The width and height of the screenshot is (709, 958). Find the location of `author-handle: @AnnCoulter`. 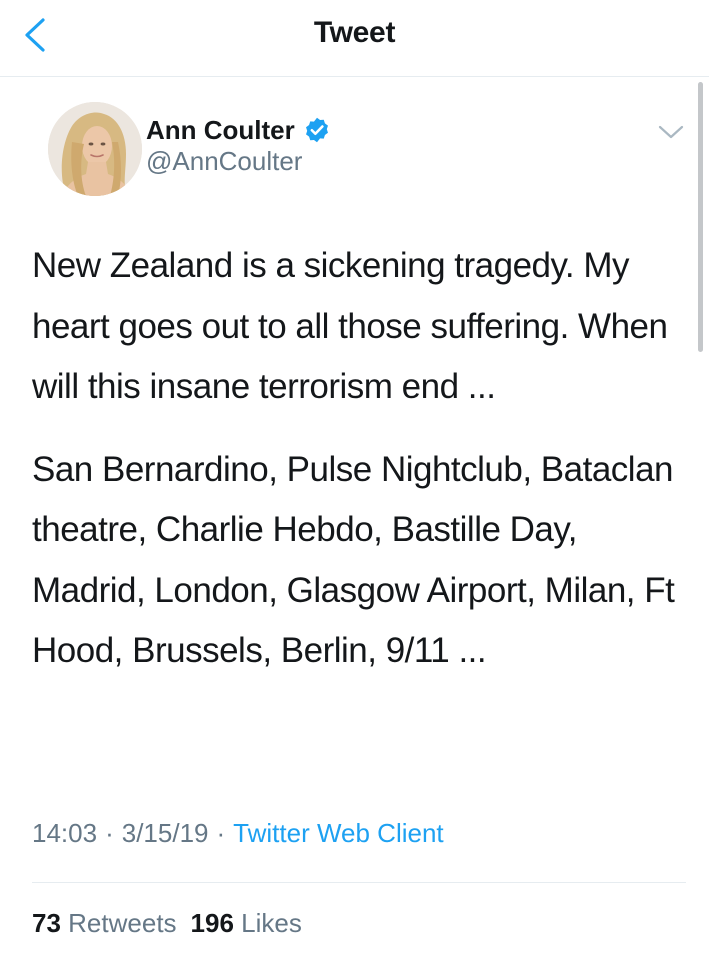

author-handle: @AnnCoulter is located at coordinates (224, 161).